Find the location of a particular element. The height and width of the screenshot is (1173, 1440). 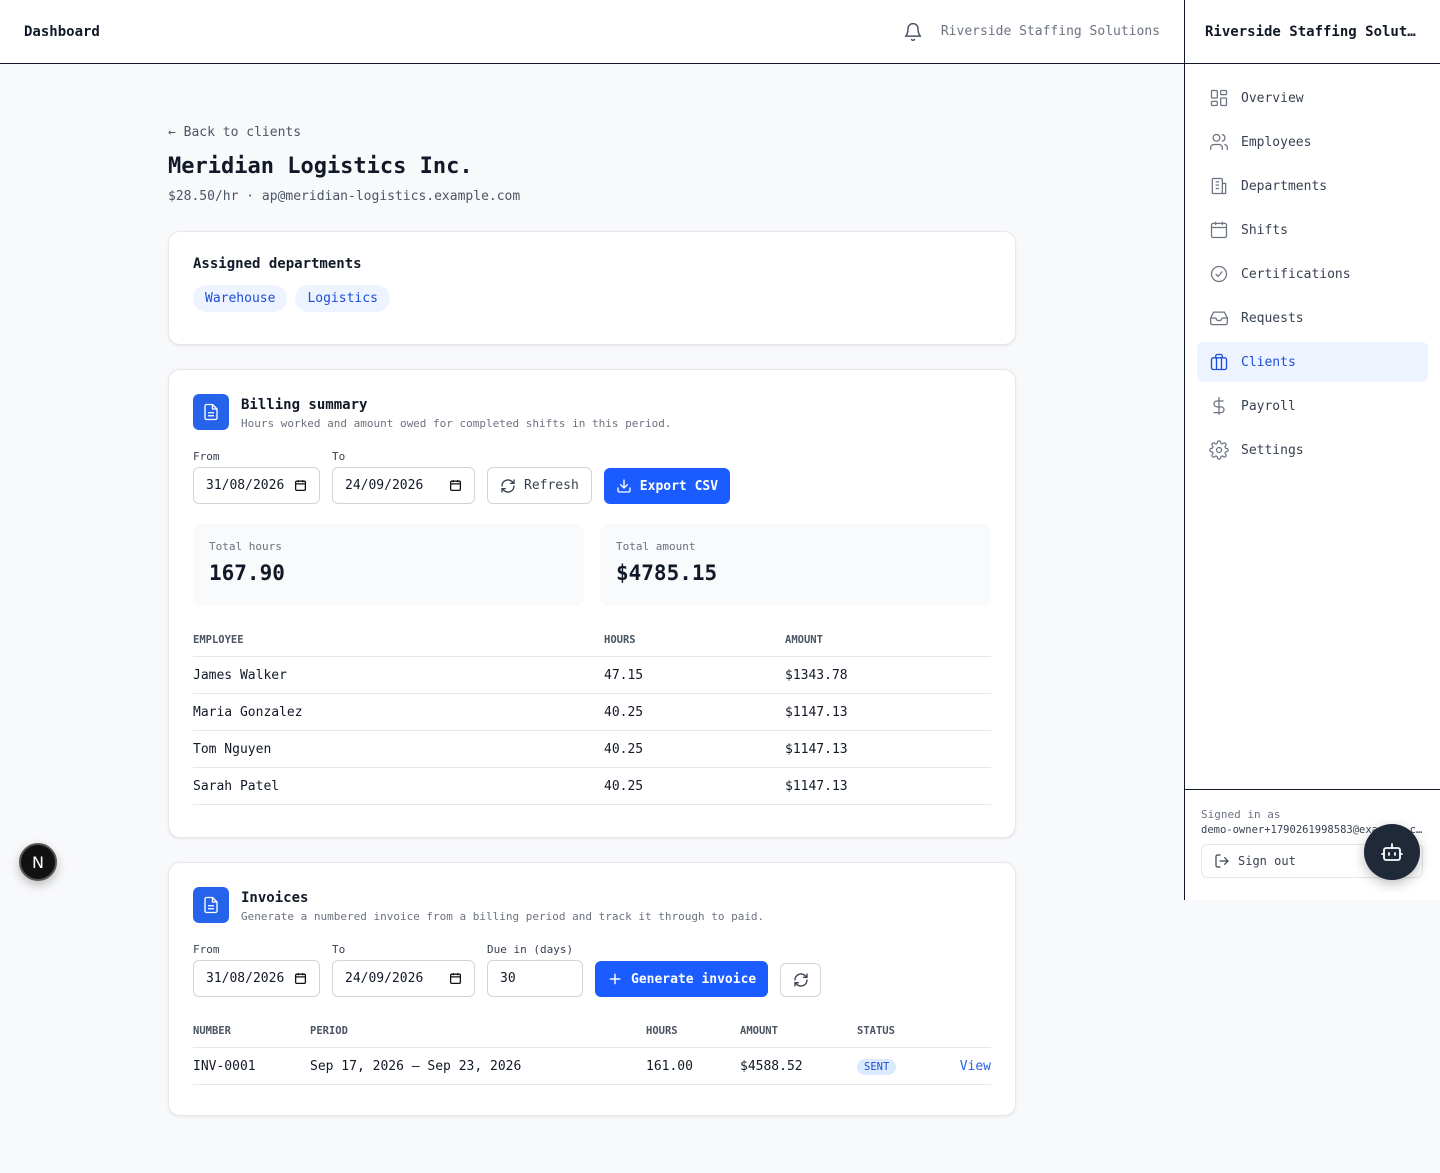

sidebar-item-settings: Settings is located at coordinates (1312, 450).